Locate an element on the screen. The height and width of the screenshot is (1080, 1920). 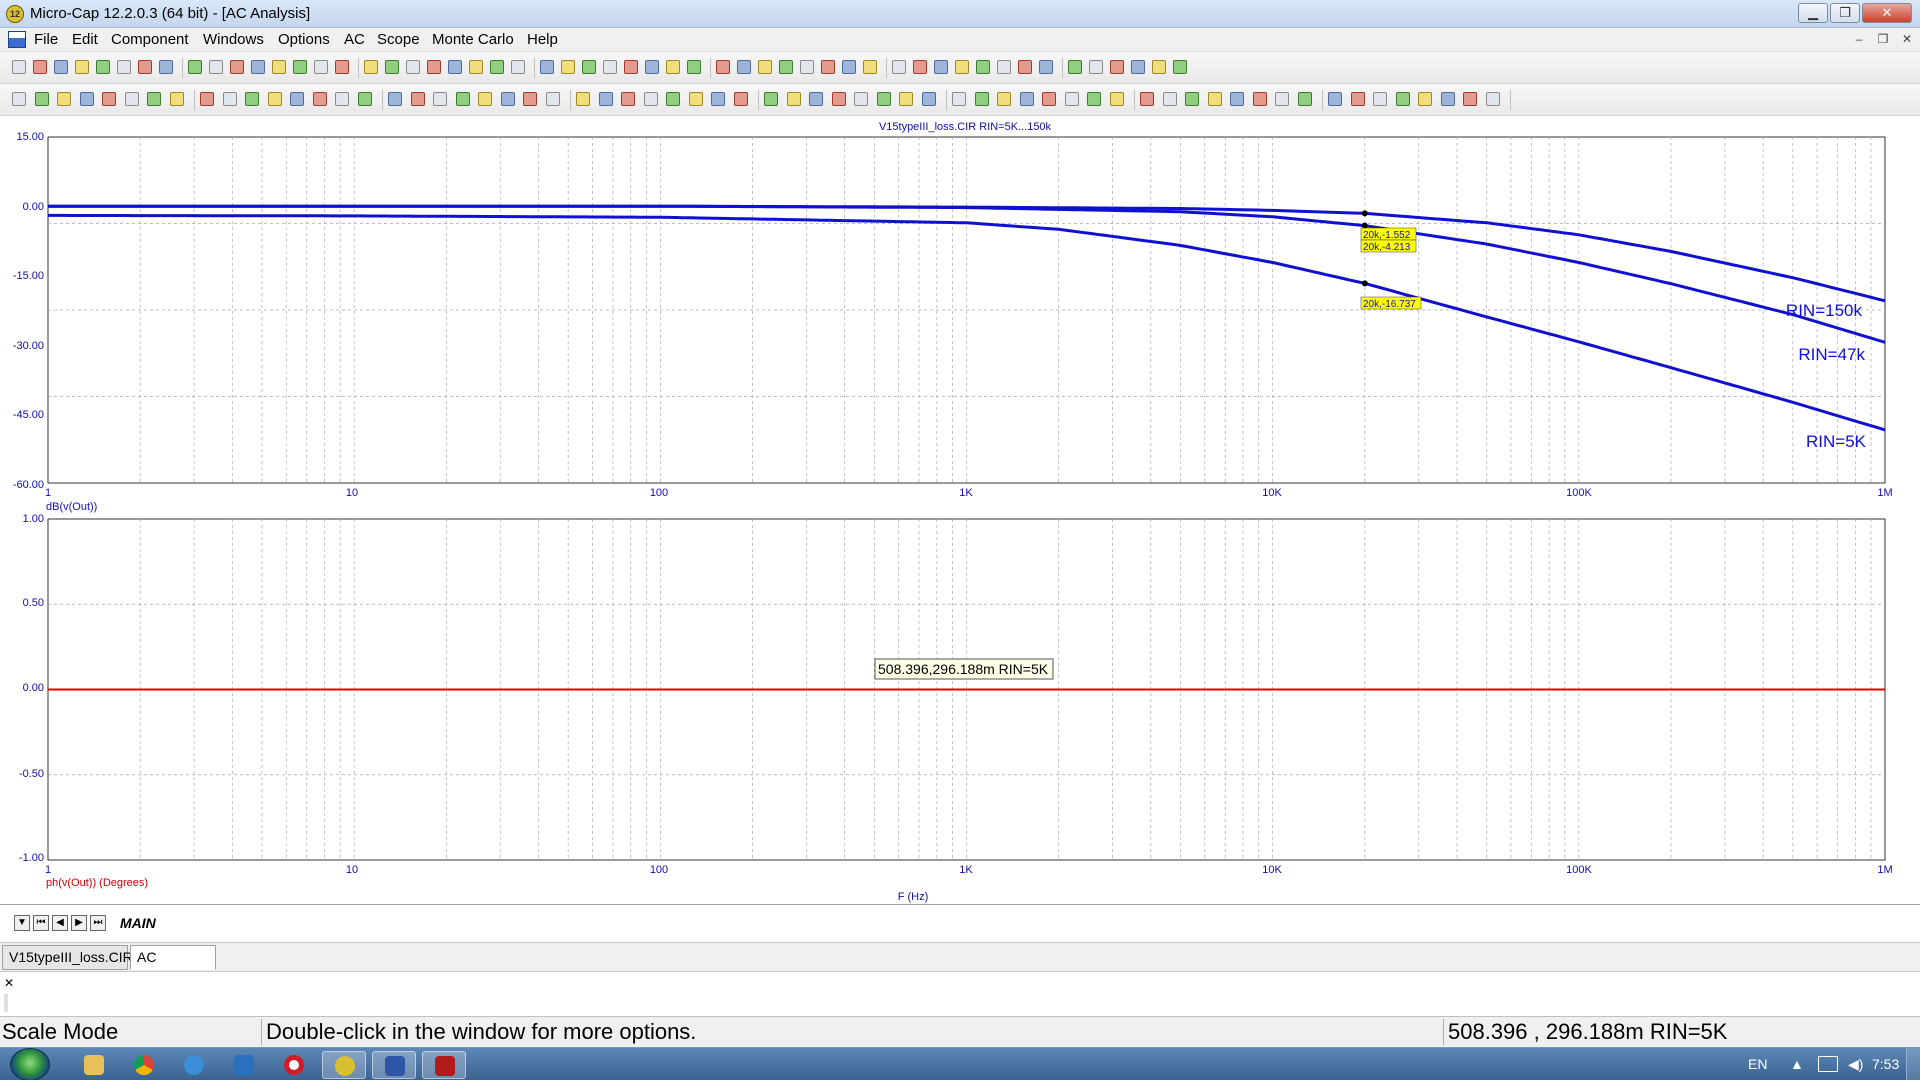
menu-help: Help is located at coordinates (542, 39).